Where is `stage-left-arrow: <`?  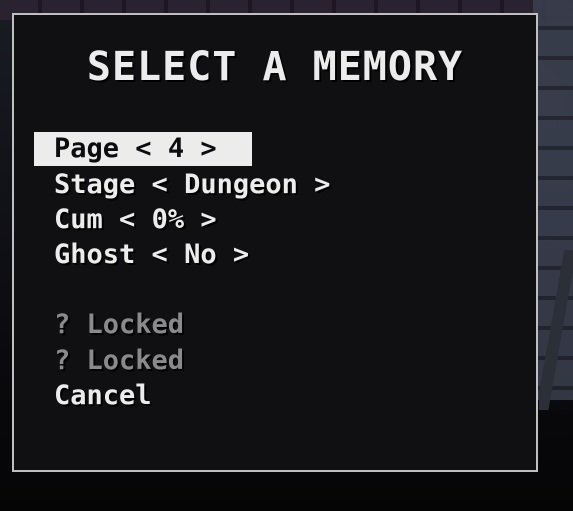 stage-left-arrow: < is located at coordinates (160, 184).